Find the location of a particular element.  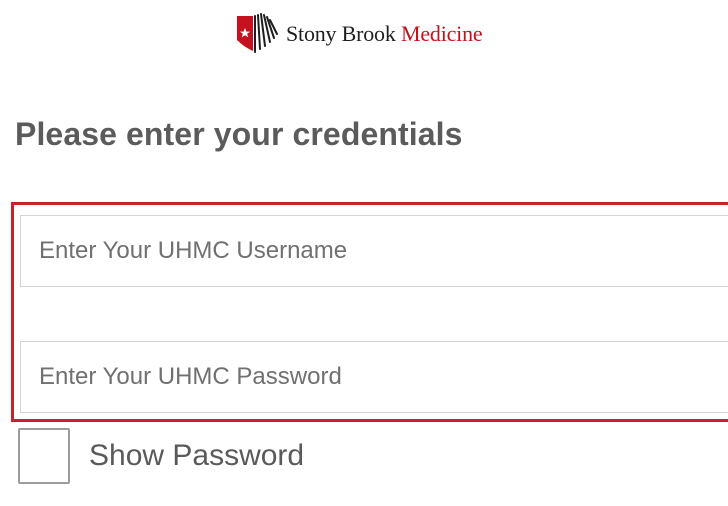

page-title: Please enter your credentials is located at coordinates (239, 134).